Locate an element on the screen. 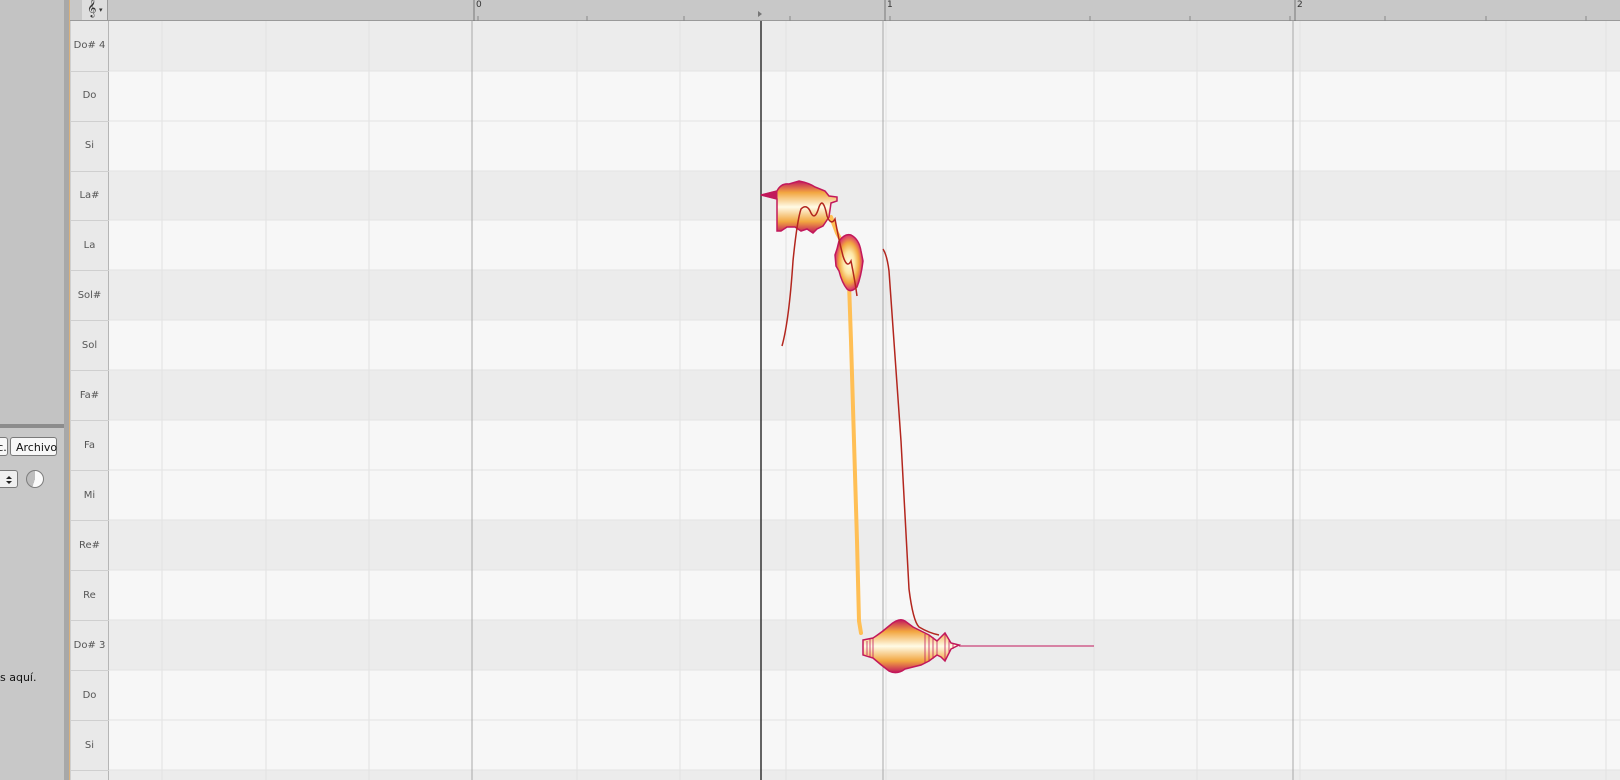 This screenshot has height=780, width=1620. pitch-label: Do# 3 is located at coordinates (89, 645).